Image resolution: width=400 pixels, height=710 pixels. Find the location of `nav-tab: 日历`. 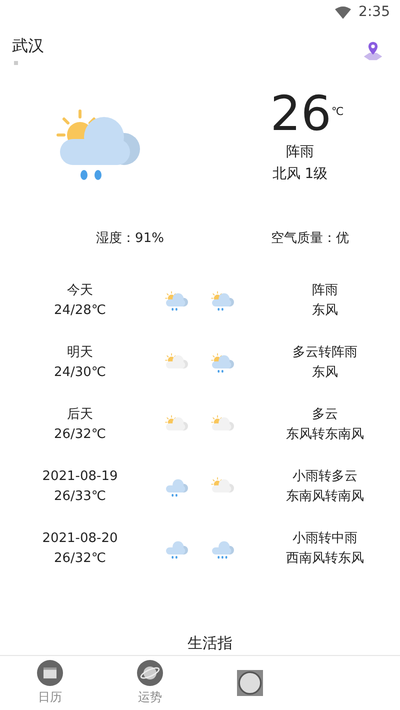

nav-tab: 日历 is located at coordinates (50, 683).